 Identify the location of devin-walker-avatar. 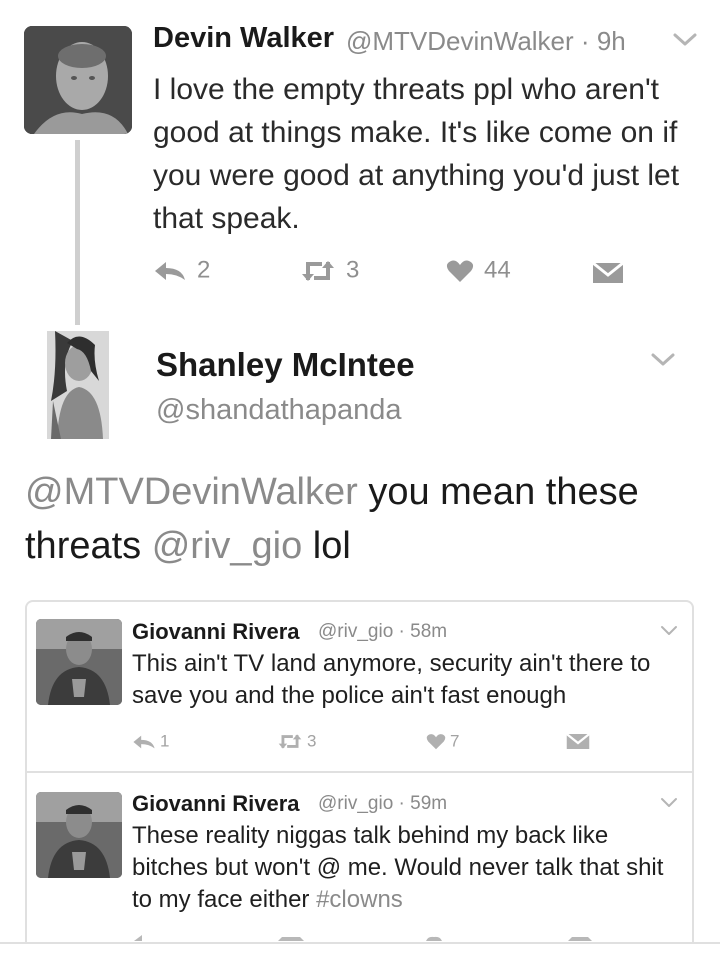
(78, 80).